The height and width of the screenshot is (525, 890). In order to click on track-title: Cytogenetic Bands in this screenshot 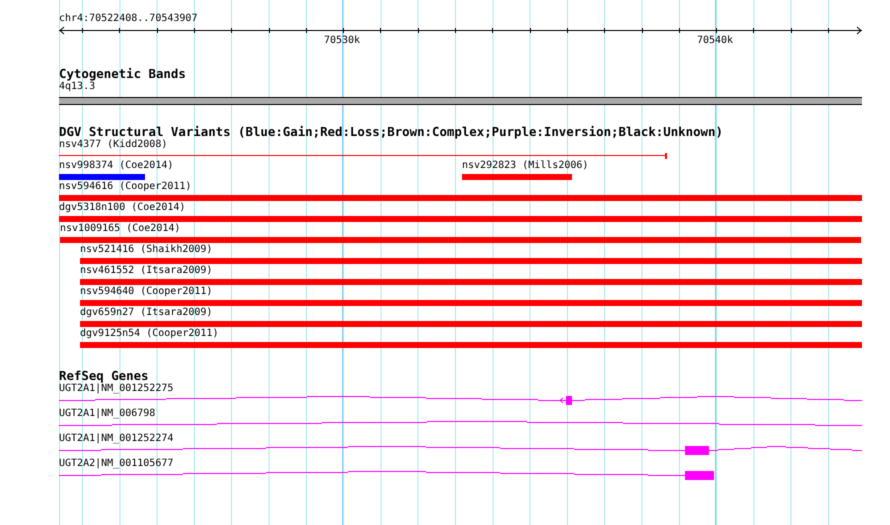, I will do `click(122, 74)`.